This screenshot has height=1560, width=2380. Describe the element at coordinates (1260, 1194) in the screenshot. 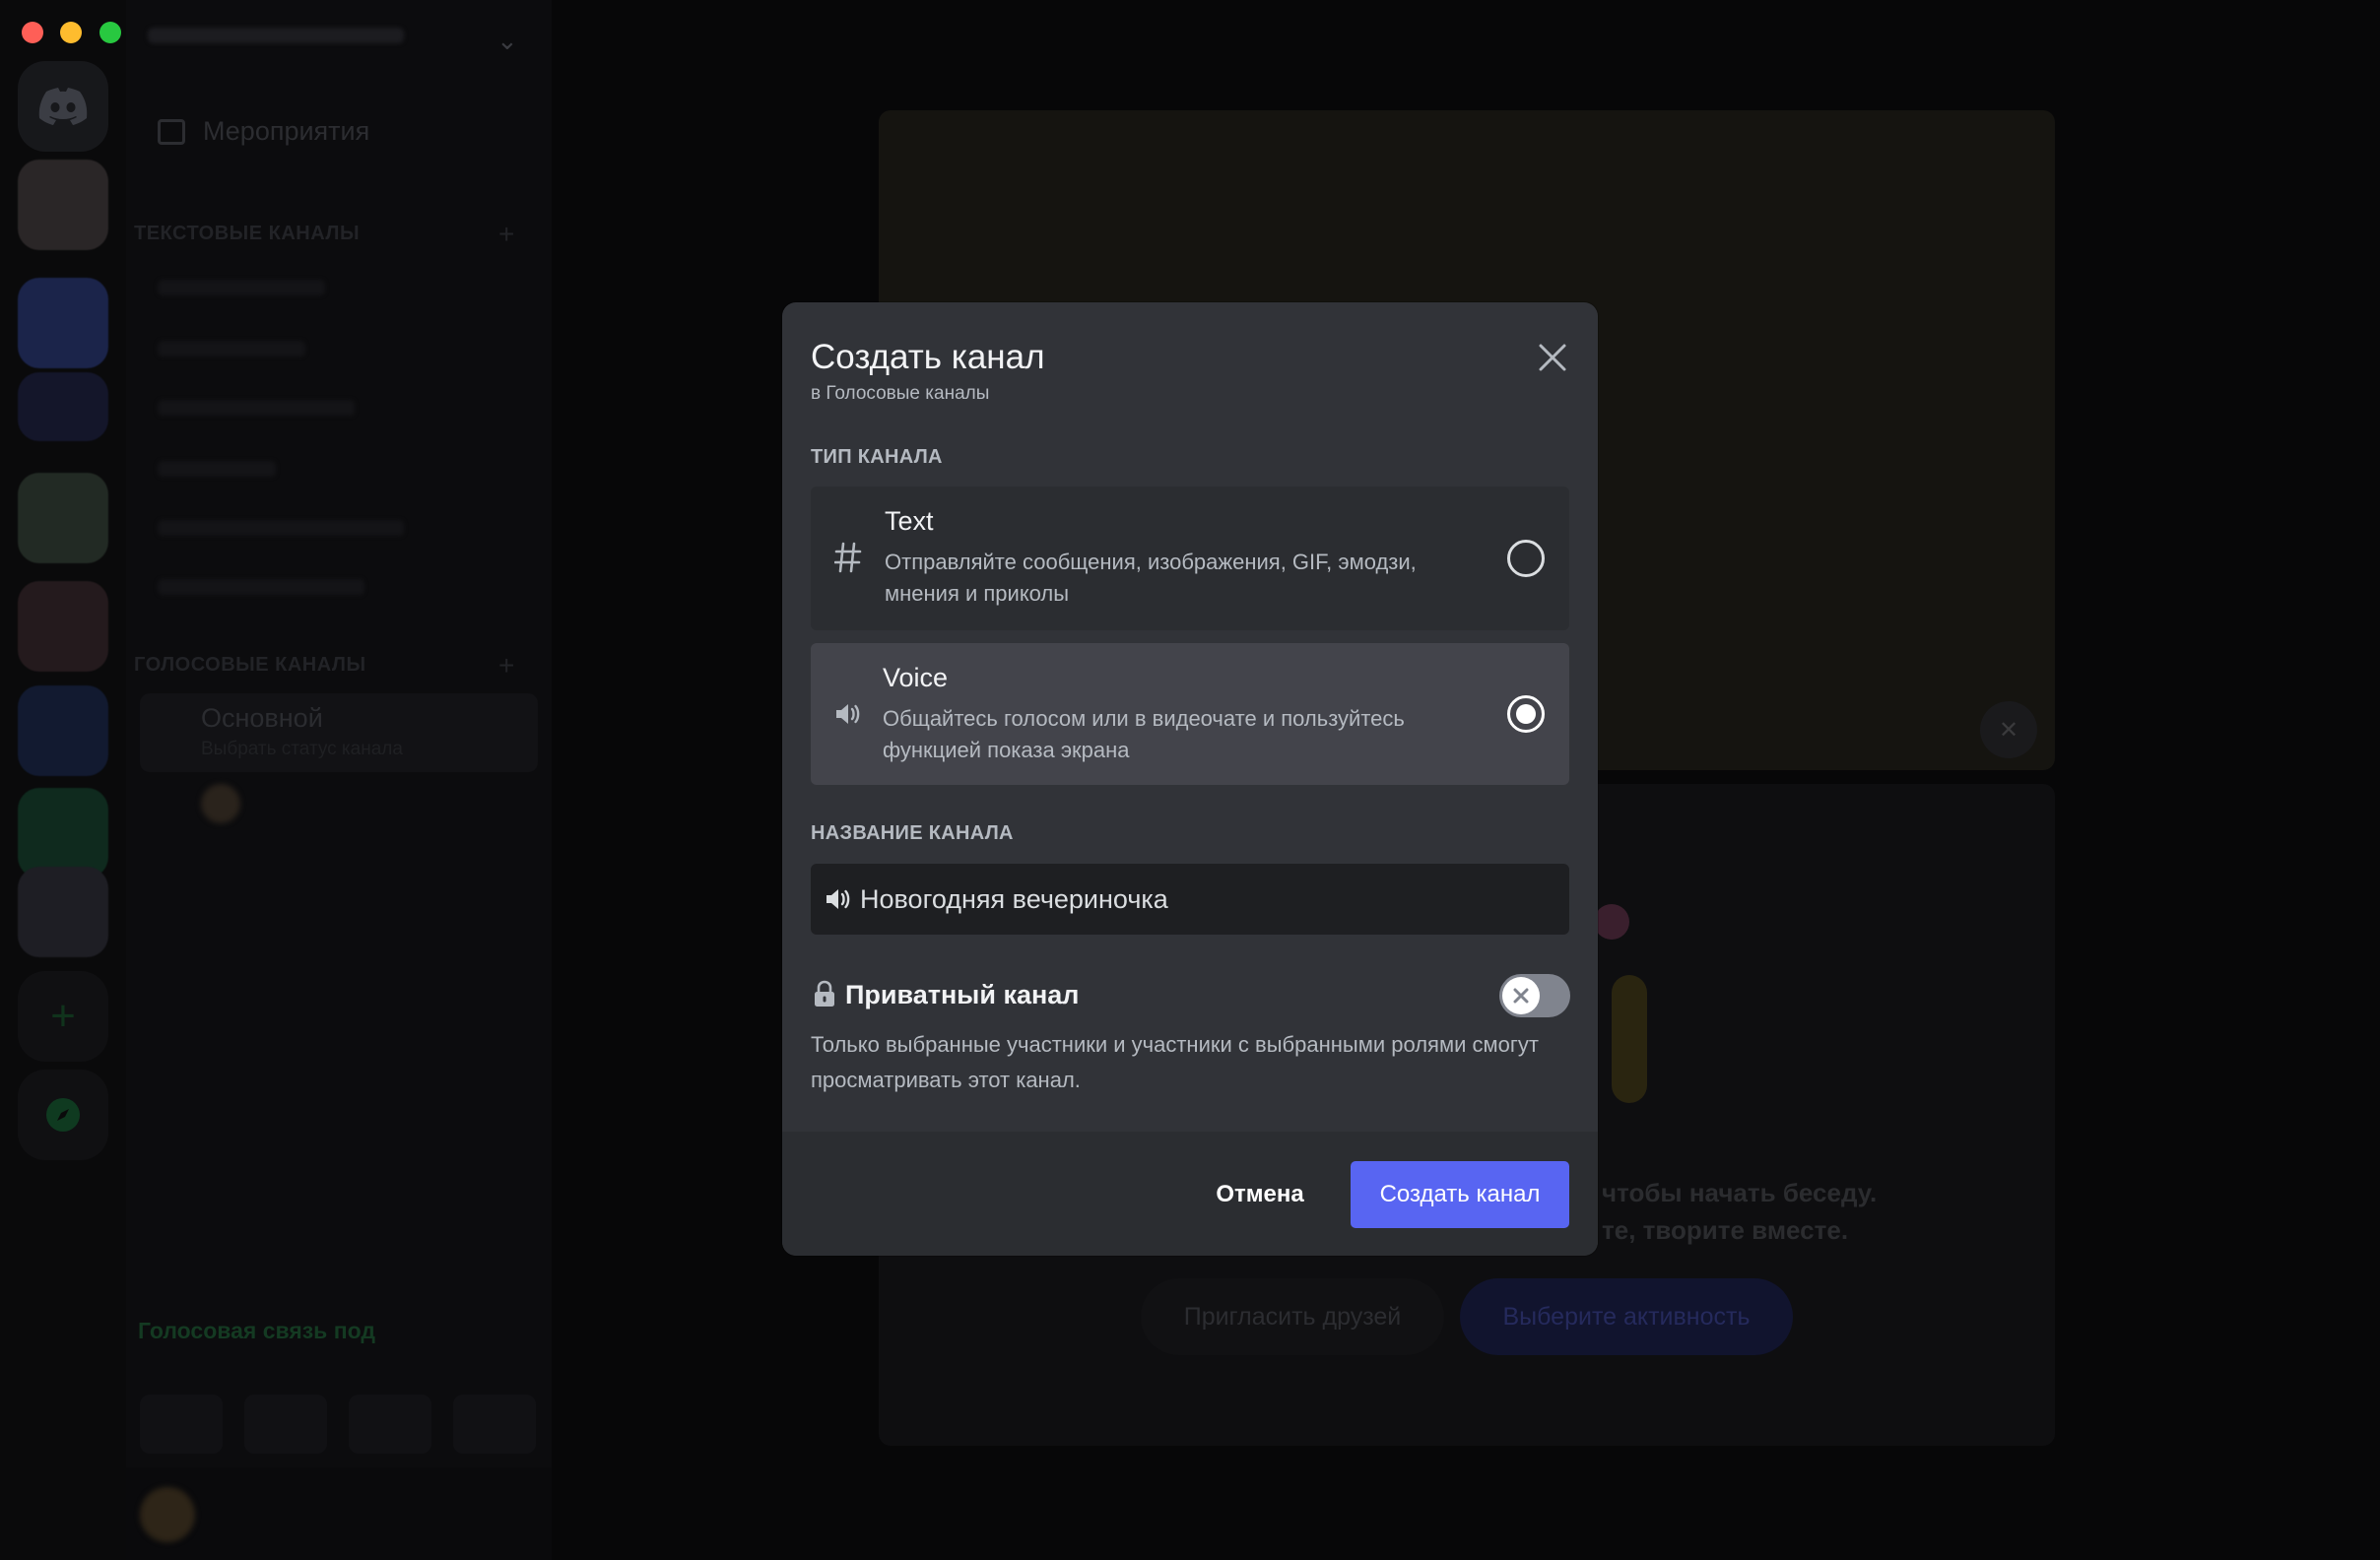

I see `cancel-button: Отмена` at that location.